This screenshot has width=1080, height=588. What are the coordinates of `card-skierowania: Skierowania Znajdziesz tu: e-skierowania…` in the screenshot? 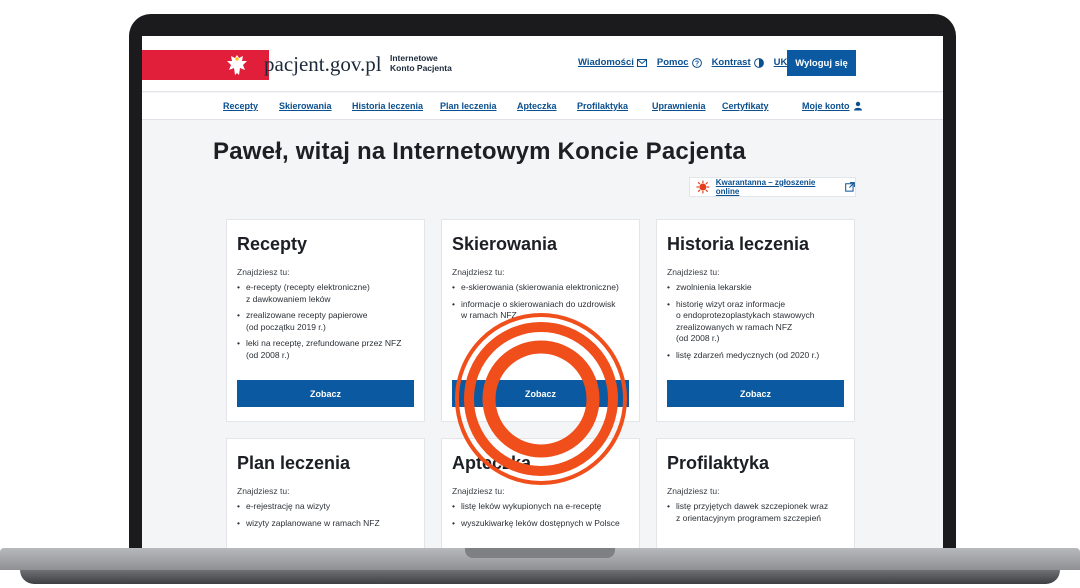 It's located at (540, 320).